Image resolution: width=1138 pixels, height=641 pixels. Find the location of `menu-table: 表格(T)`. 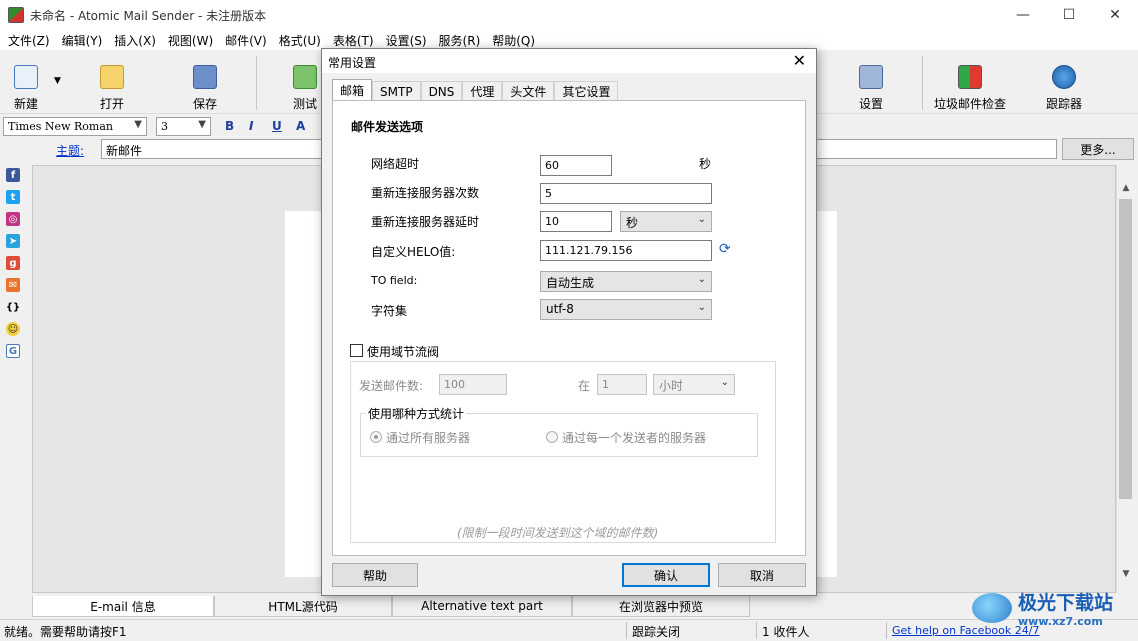

menu-table: 表格(T) is located at coordinates (353, 40).